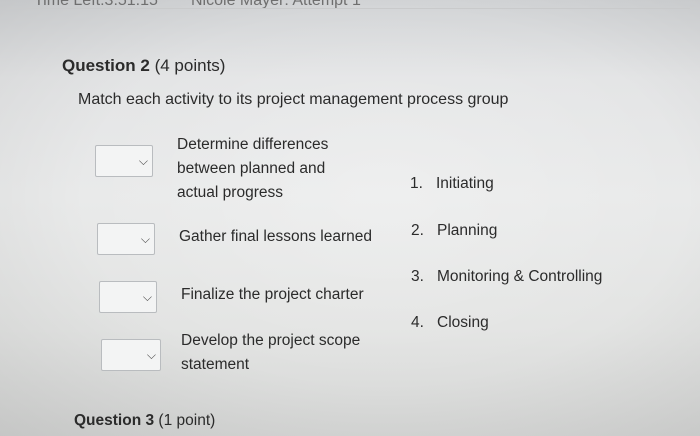  What do you see at coordinates (417, 230) in the screenshot?
I see `option-number: 2.` at bounding box center [417, 230].